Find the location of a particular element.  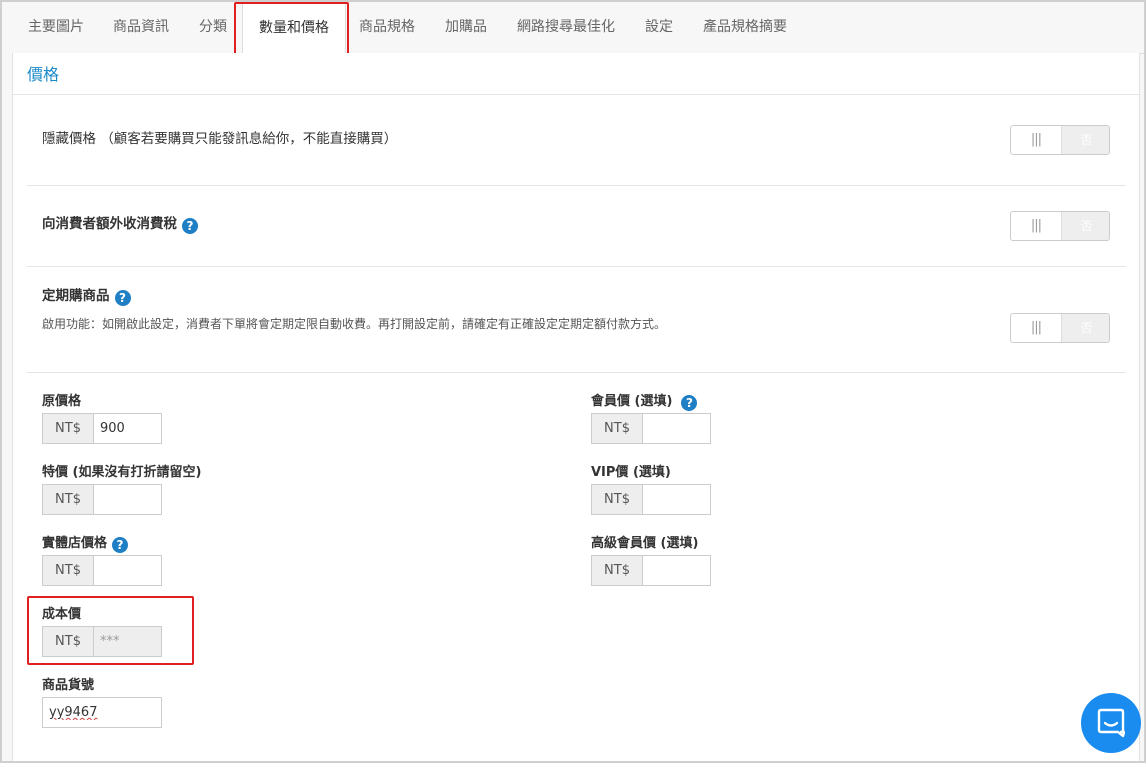

cost-price-label: 成本價 is located at coordinates (62, 614).